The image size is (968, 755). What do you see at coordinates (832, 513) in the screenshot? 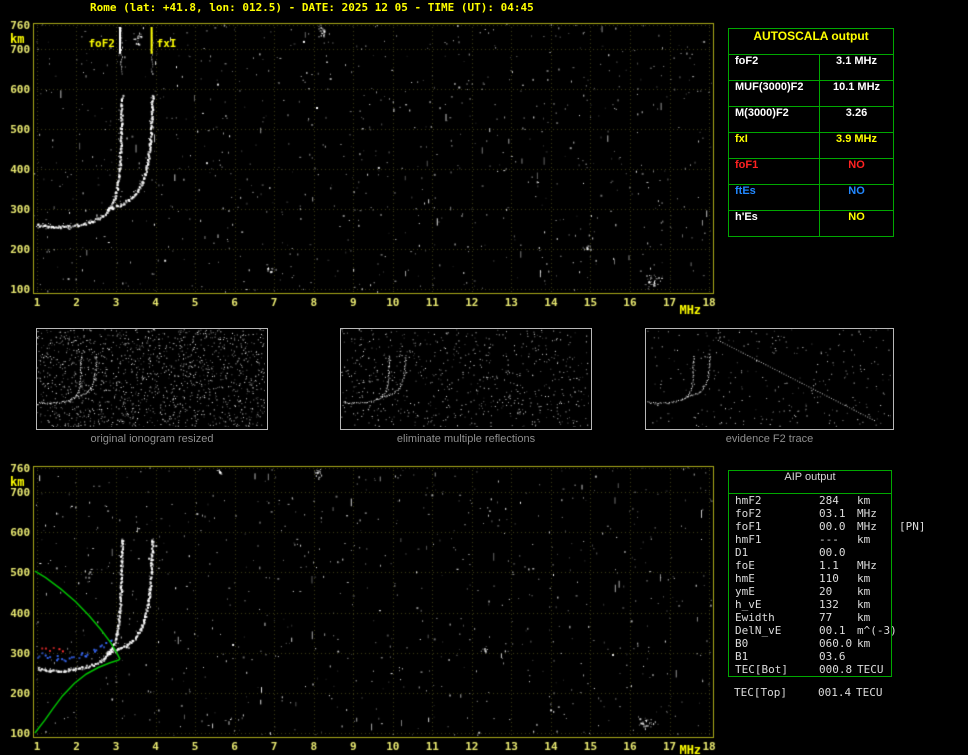
I see `aip-param-value: 03.1` at bounding box center [832, 513].